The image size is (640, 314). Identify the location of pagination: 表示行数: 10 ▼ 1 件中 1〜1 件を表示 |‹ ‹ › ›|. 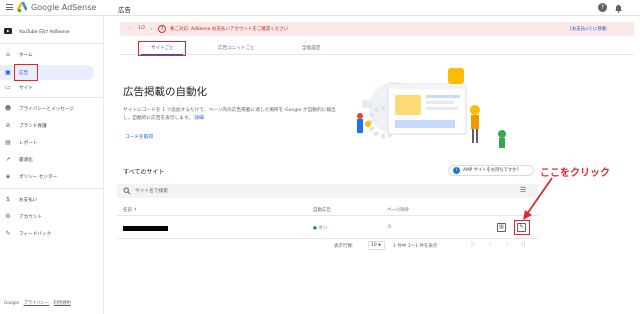
(419, 246).